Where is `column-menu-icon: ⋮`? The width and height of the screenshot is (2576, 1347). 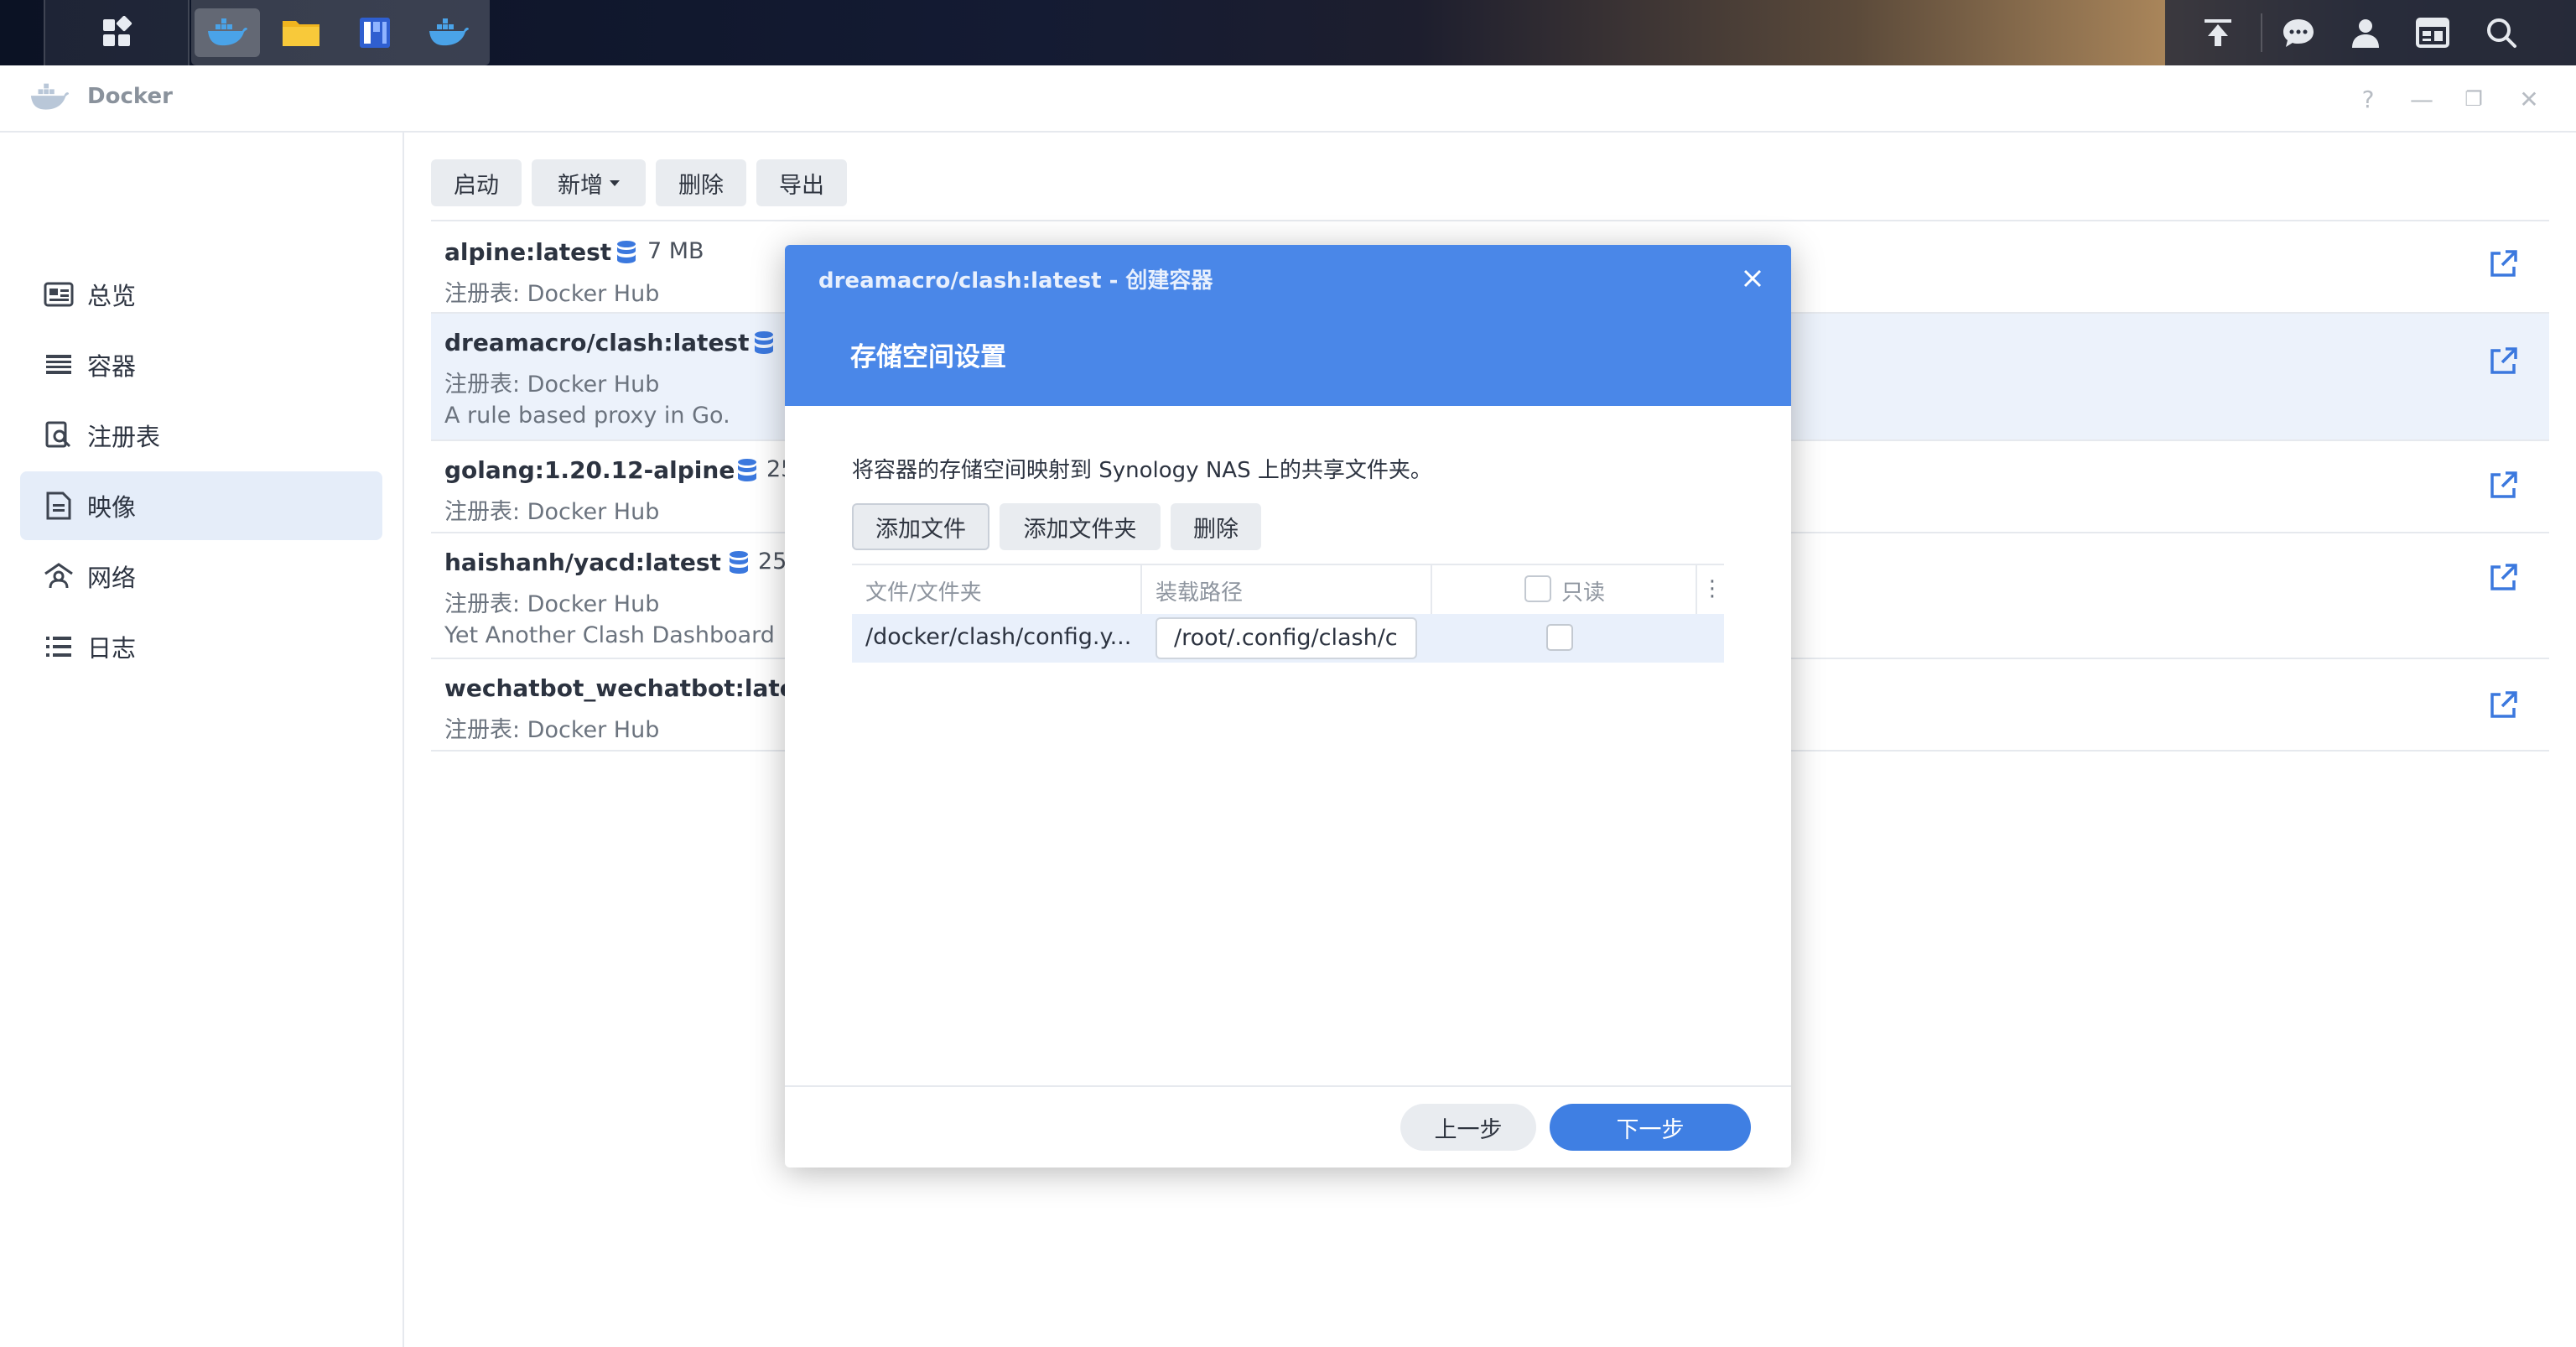 column-menu-icon: ⋮ is located at coordinates (1712, 588).